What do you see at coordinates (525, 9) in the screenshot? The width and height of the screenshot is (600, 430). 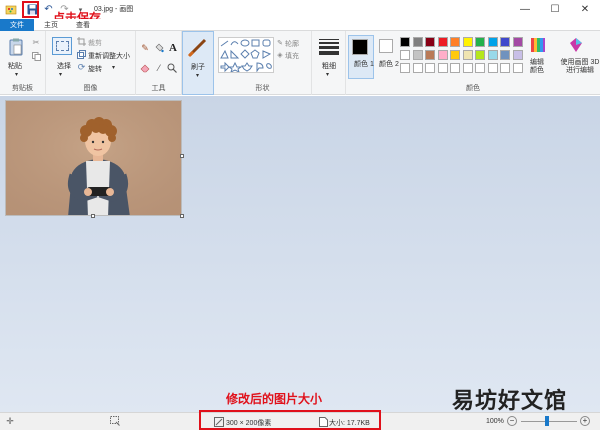 I see `minimize-button: —` at bounding box center [525, 9].